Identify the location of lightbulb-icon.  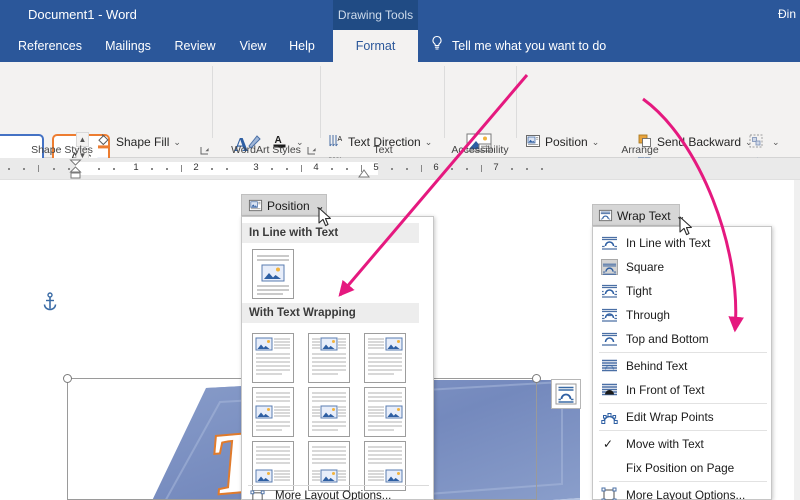
(438, 47).